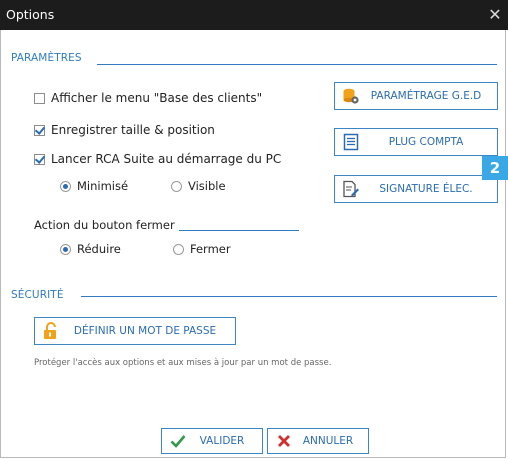 The height and width of the screenshot is (459, 508). What do you see at coordinates (145, 331) in the screenshot?
I see `define-password-label: DÉFINIR UN MOT DE PASSE` at bounding box center [145, 331].